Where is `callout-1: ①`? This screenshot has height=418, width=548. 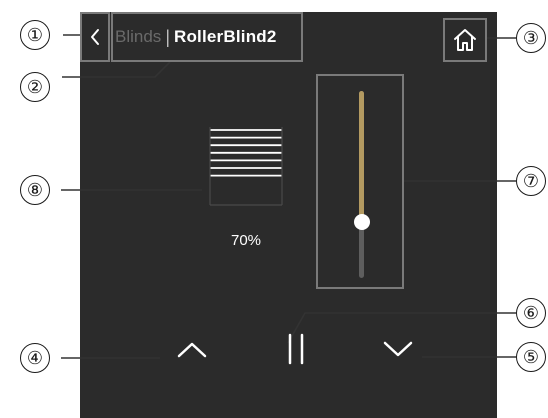
callout-1: ① is located at coordinates (35, 35).